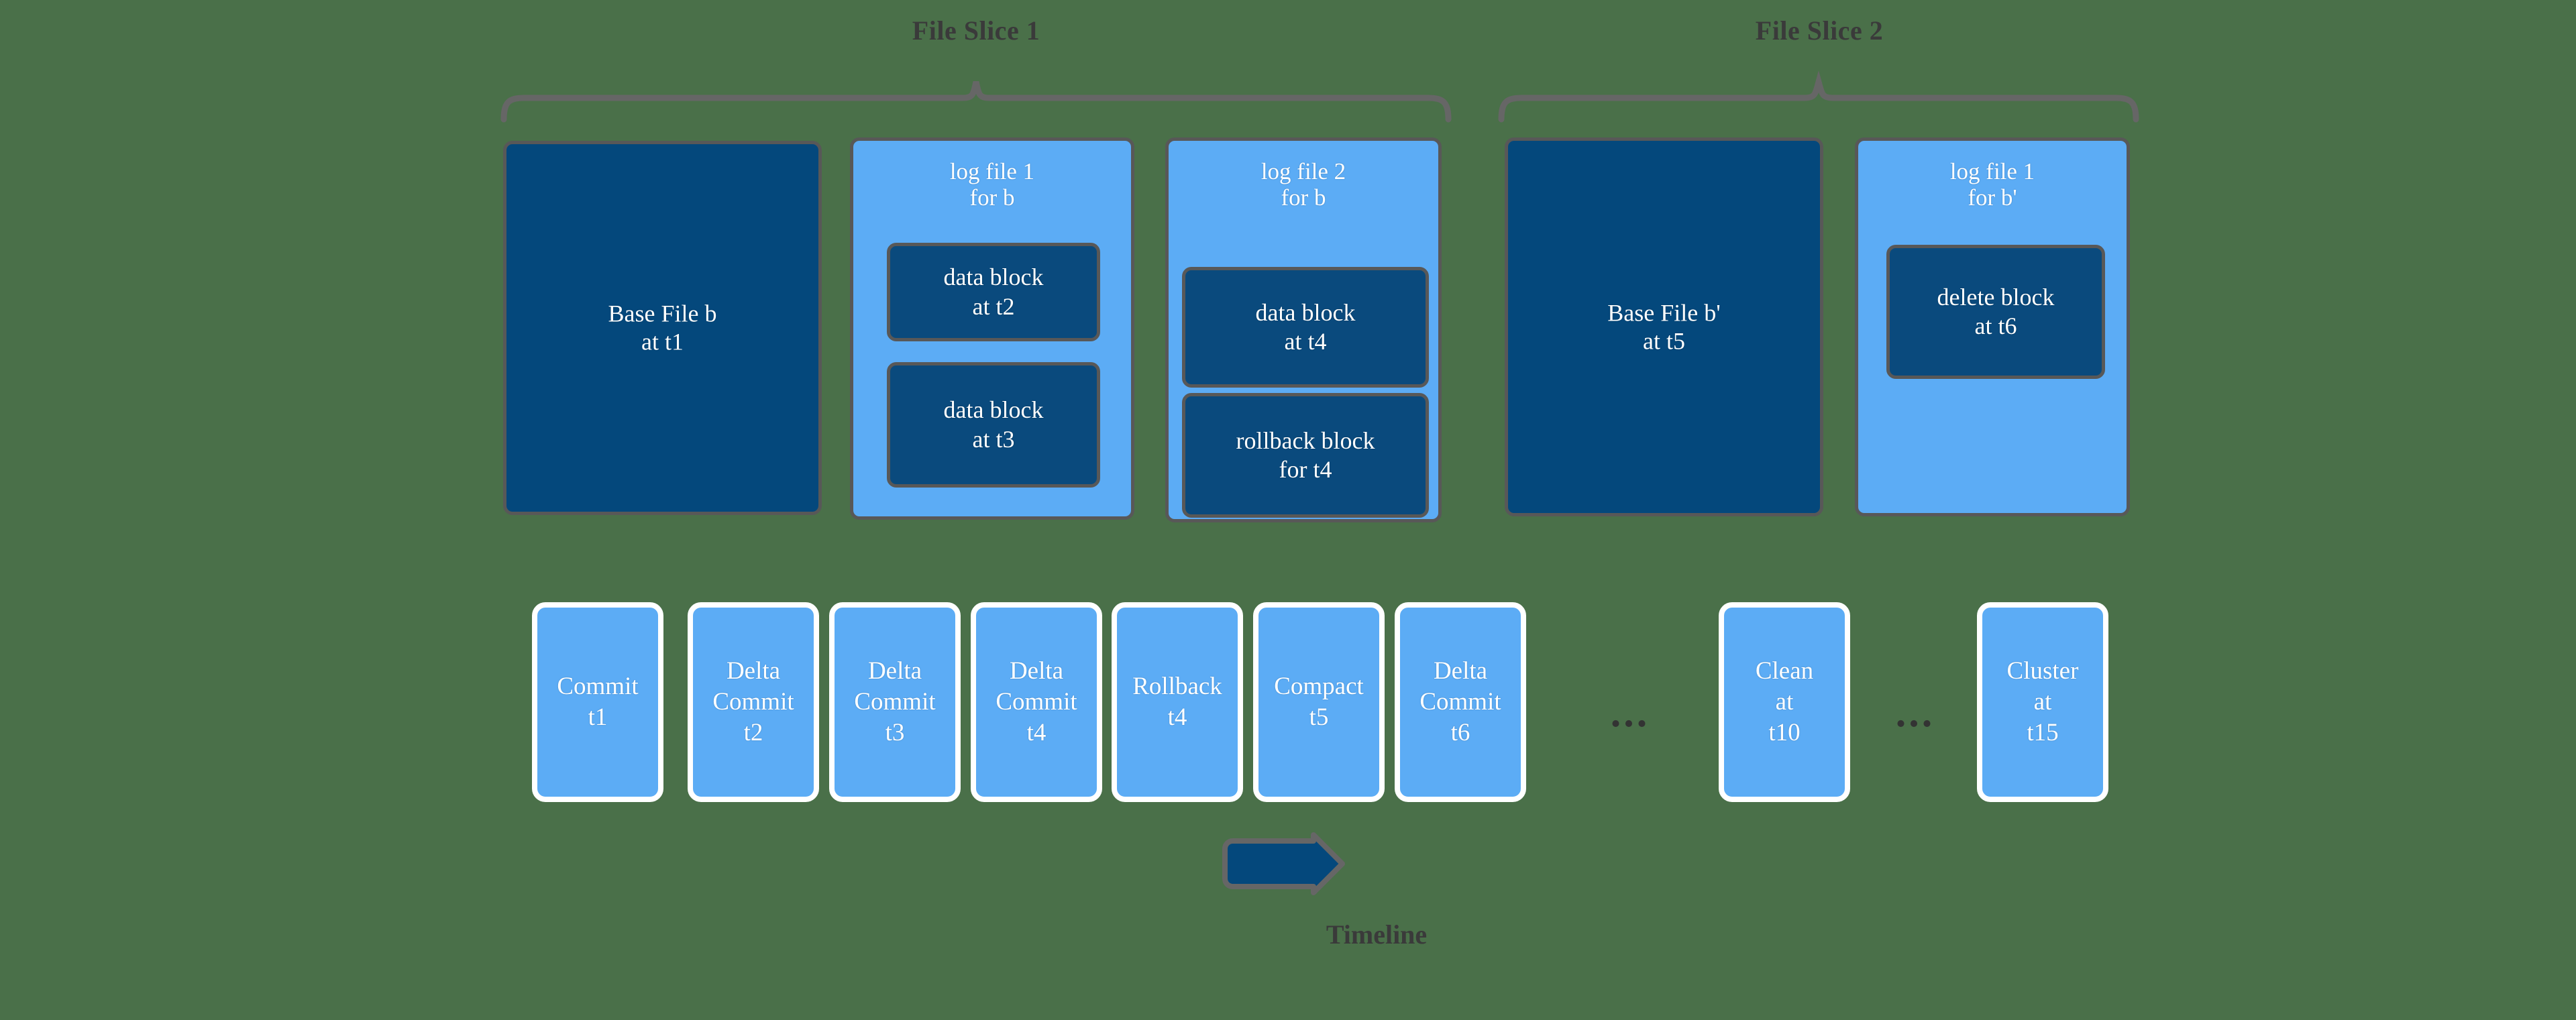  Describe the element at coordinates (993, 292) in the screenshot. I see `data-block-t2: data block at t2` at that location.